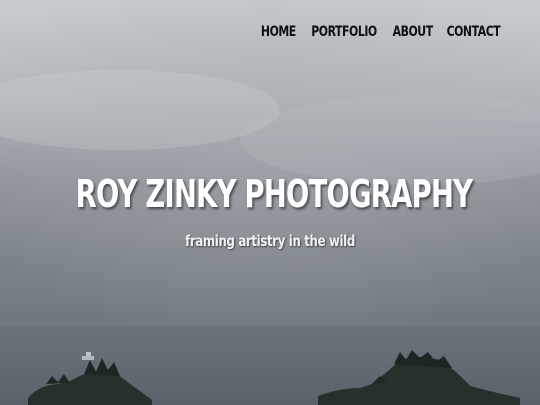 The image size is (540, 405). Describe the element at coordinates (412, 32) in the screenshot. I see `nav-about-link: ABOUT` at that location.